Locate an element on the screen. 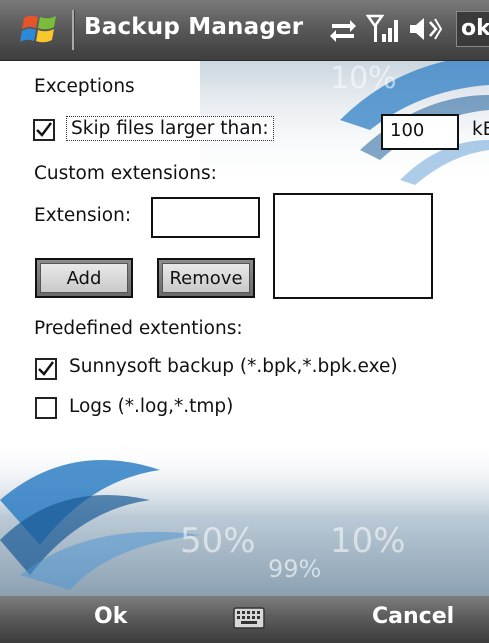 This screenshot has width=489, height=643. add-button: Add is located at coordinates (84, 278).